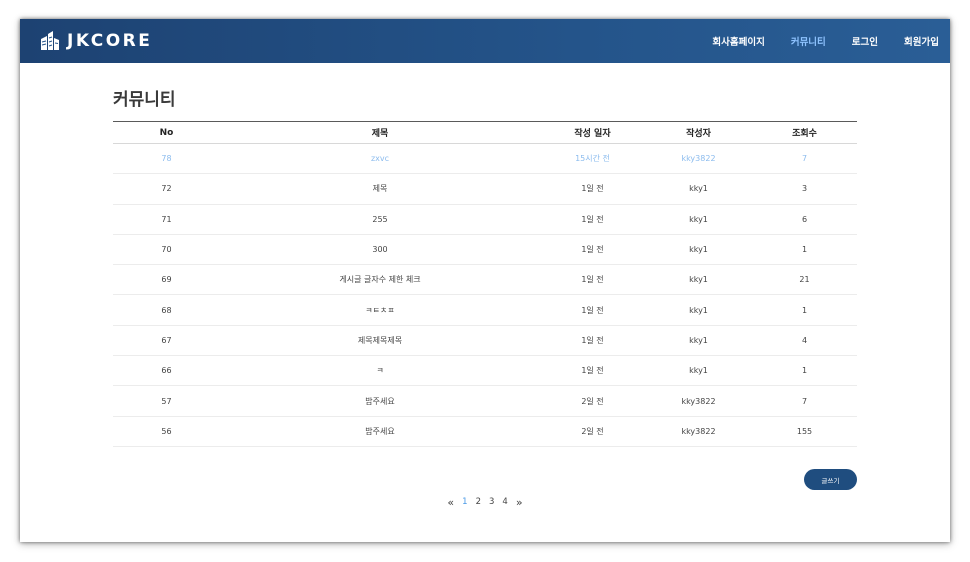 The image size is (970, 562). What do you see at coordinates (865, 41) in the screenshot?
I see `nav-item-login: 로그인` at bounding box center [865, 41].